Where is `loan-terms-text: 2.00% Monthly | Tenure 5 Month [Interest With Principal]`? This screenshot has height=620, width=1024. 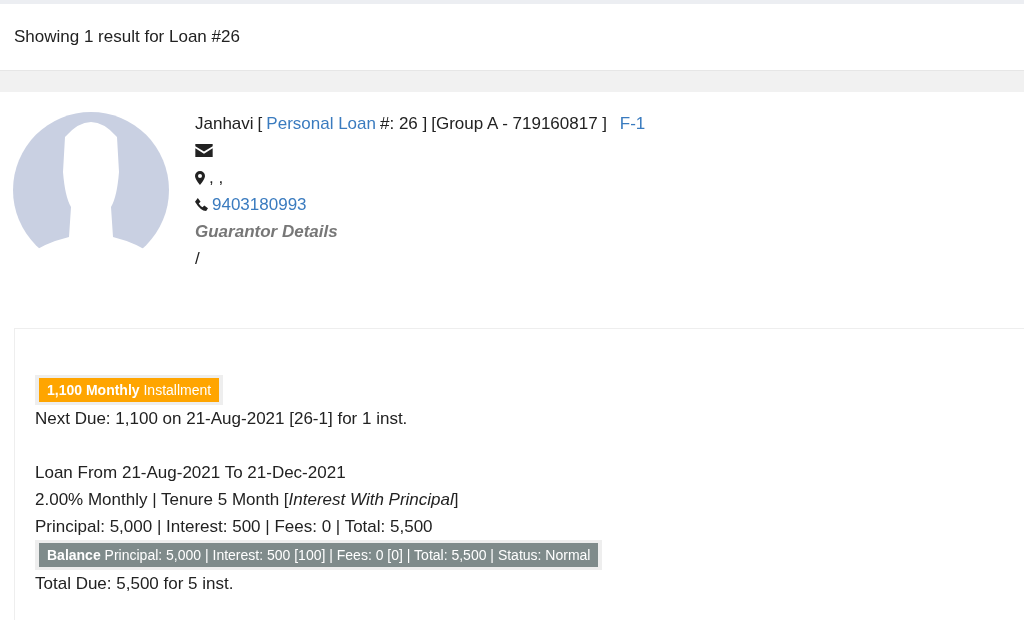
loan-terms-text: 2.00% Monthly | Tenure 5 Month [Interest With Principal] is located at coordinates (247, 500).